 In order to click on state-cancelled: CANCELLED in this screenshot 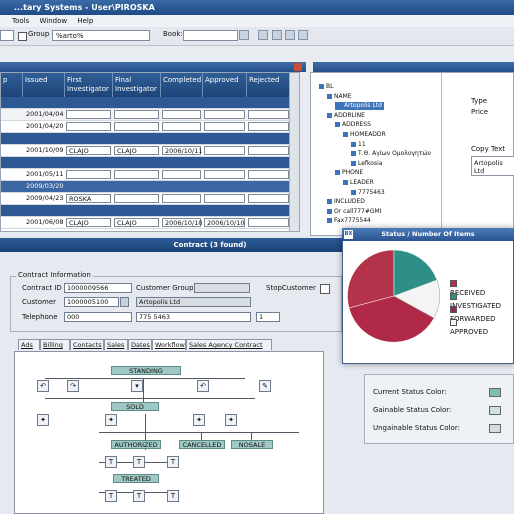, I will do `click(202, 444)`.